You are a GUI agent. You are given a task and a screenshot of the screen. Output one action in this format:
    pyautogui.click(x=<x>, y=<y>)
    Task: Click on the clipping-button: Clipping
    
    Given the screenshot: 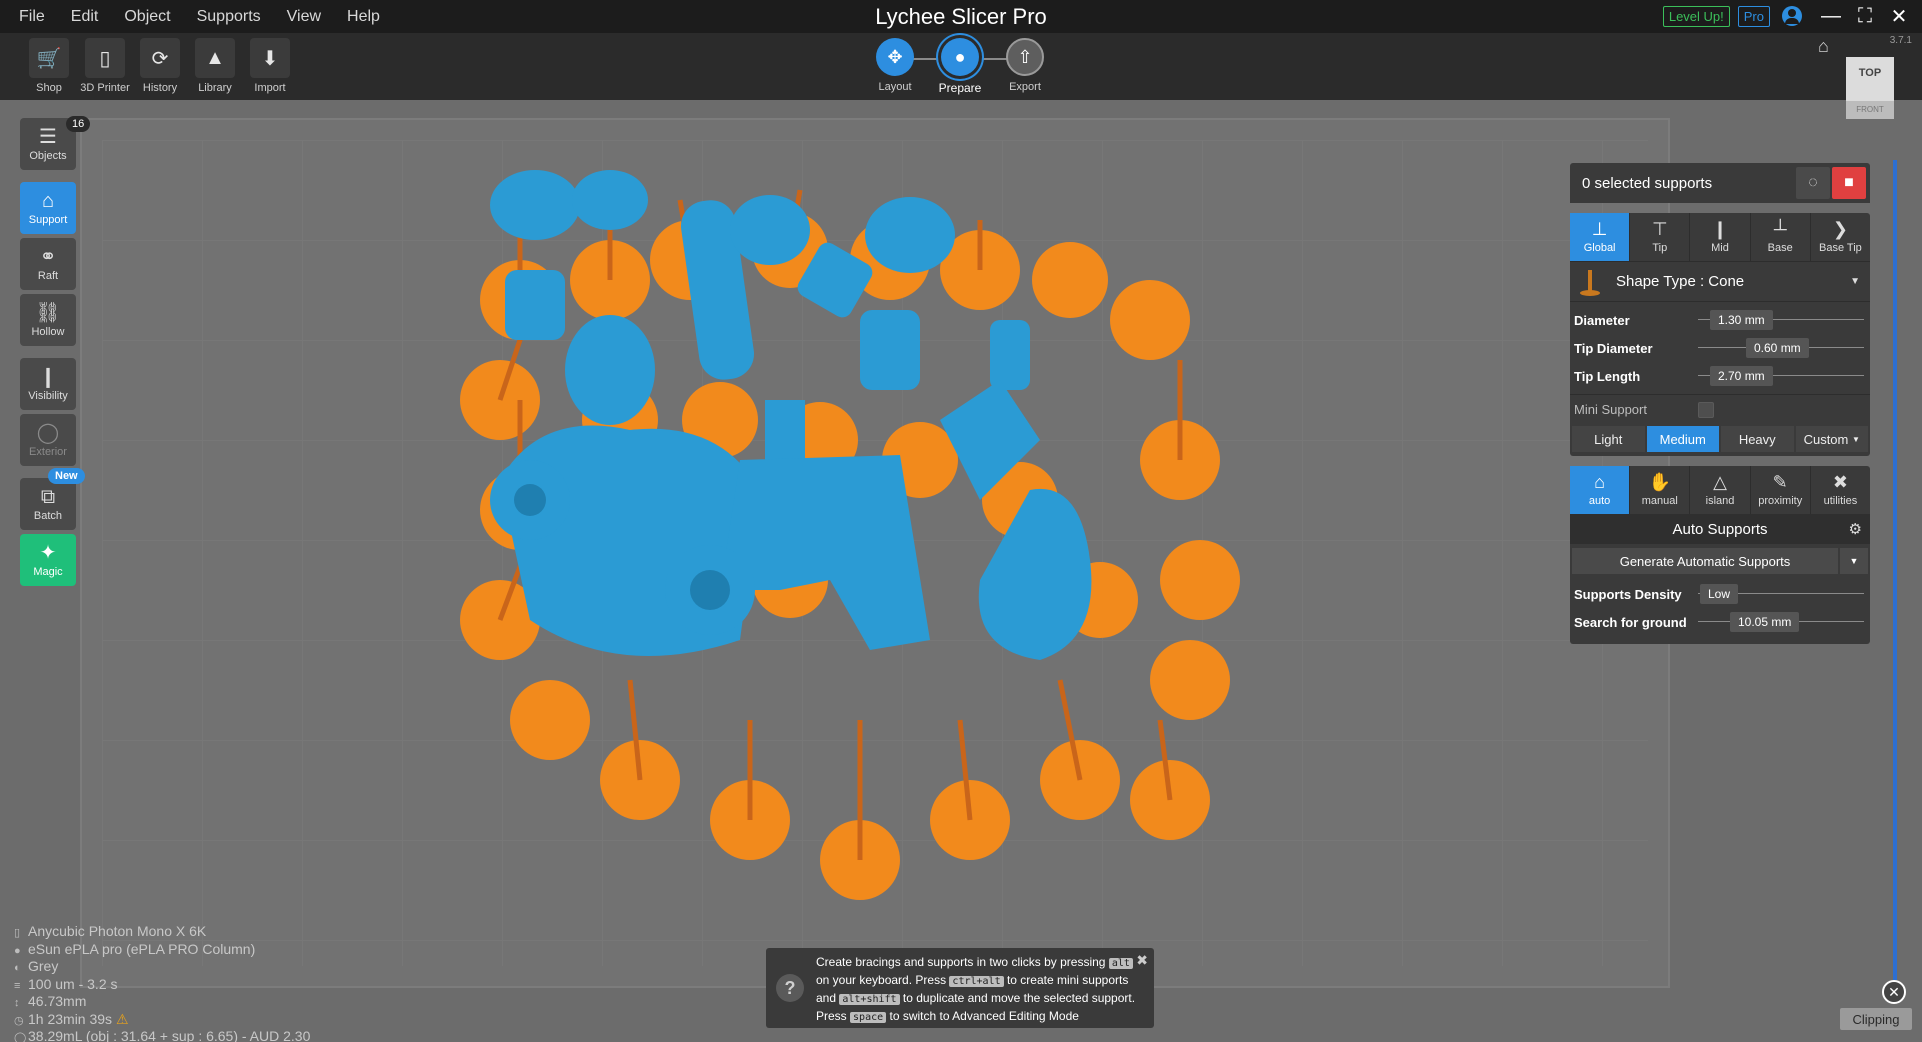 What is the action you would take?
    pyautogui.click(x=1876, y=1019)
    